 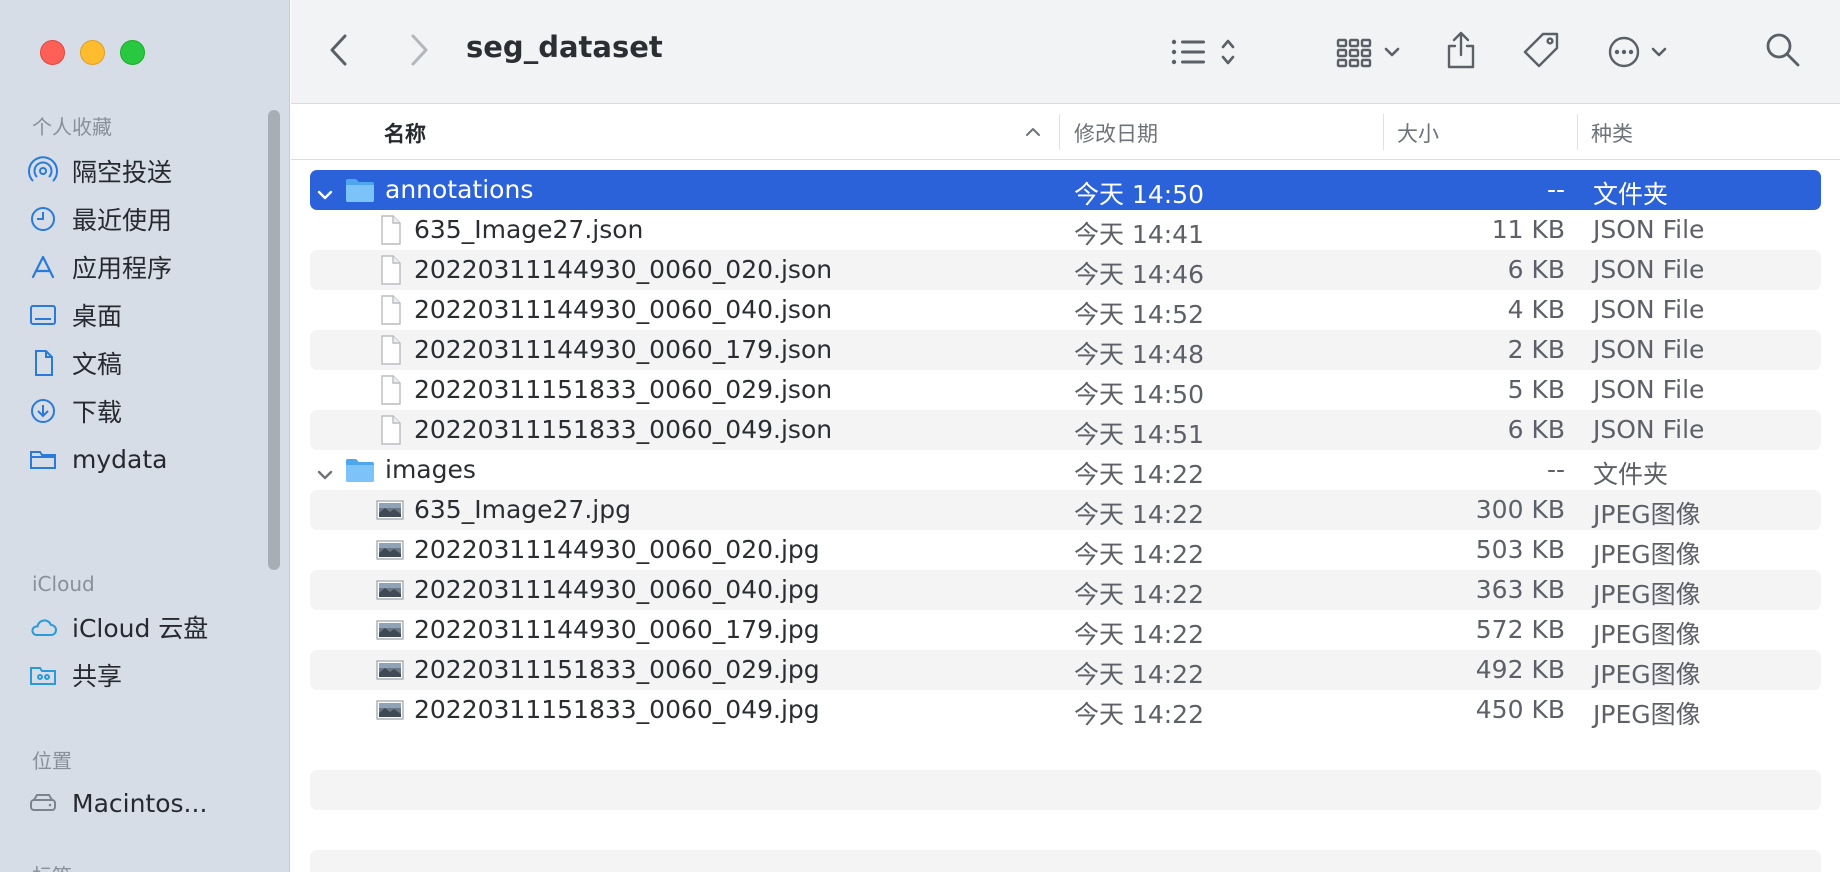 What do you see at coordinates (1612, 133) in the screenshot?
I see `column-kind-header: 种类` at bounding box center [1612, 133].